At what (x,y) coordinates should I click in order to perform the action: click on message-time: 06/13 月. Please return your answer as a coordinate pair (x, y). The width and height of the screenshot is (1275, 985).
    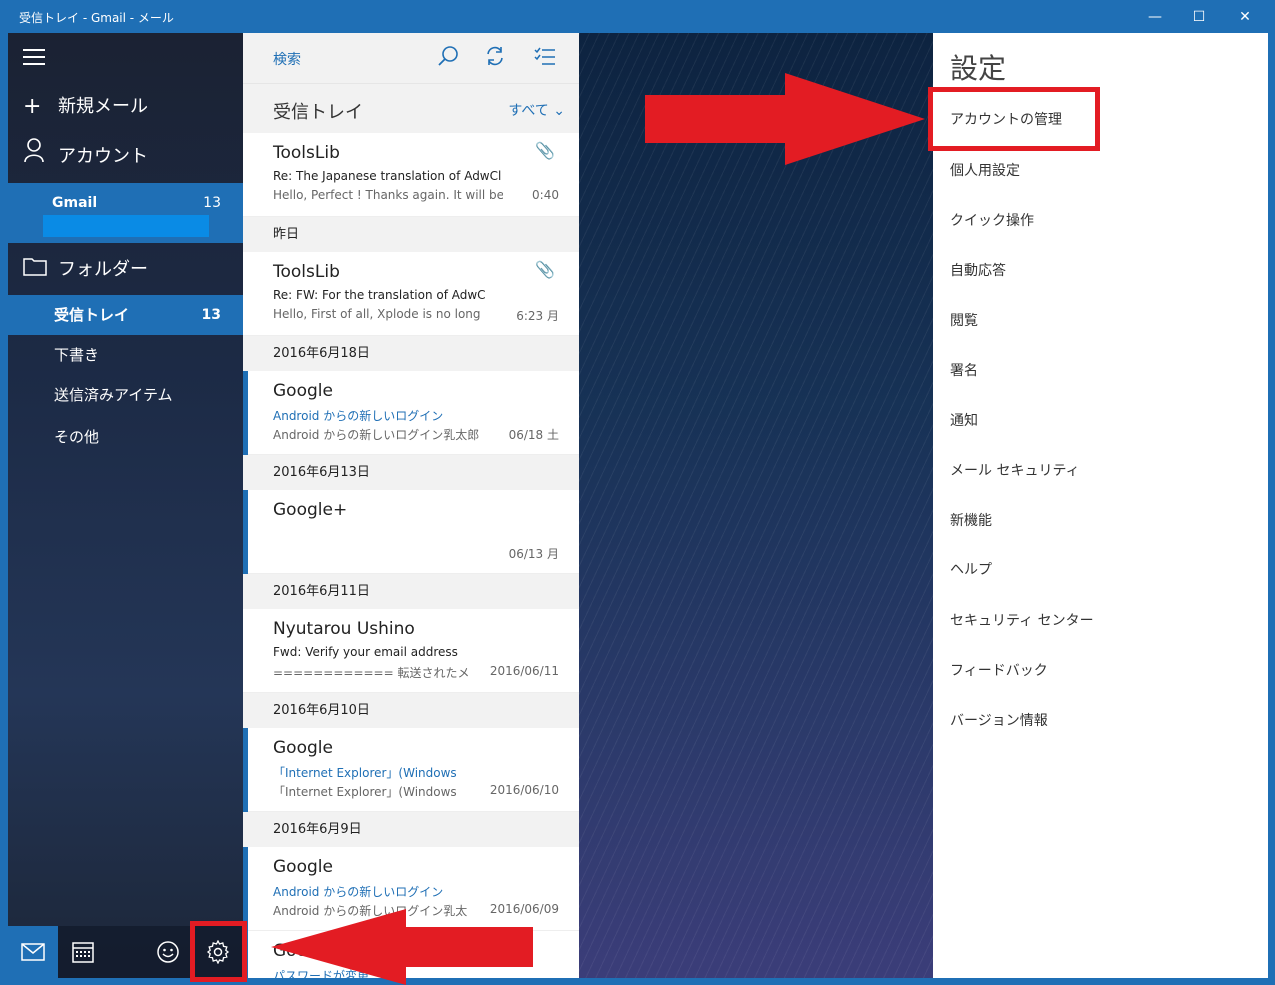
    Looking at the image, I should click on (533, 554).